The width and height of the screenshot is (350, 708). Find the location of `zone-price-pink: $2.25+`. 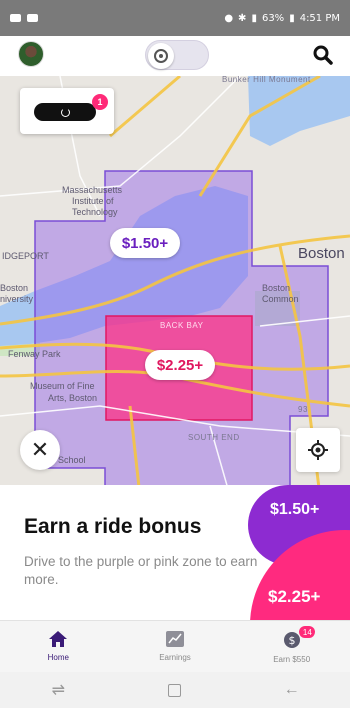

zone-price-pink: $2.25+ is located at coordinates (180, 365).